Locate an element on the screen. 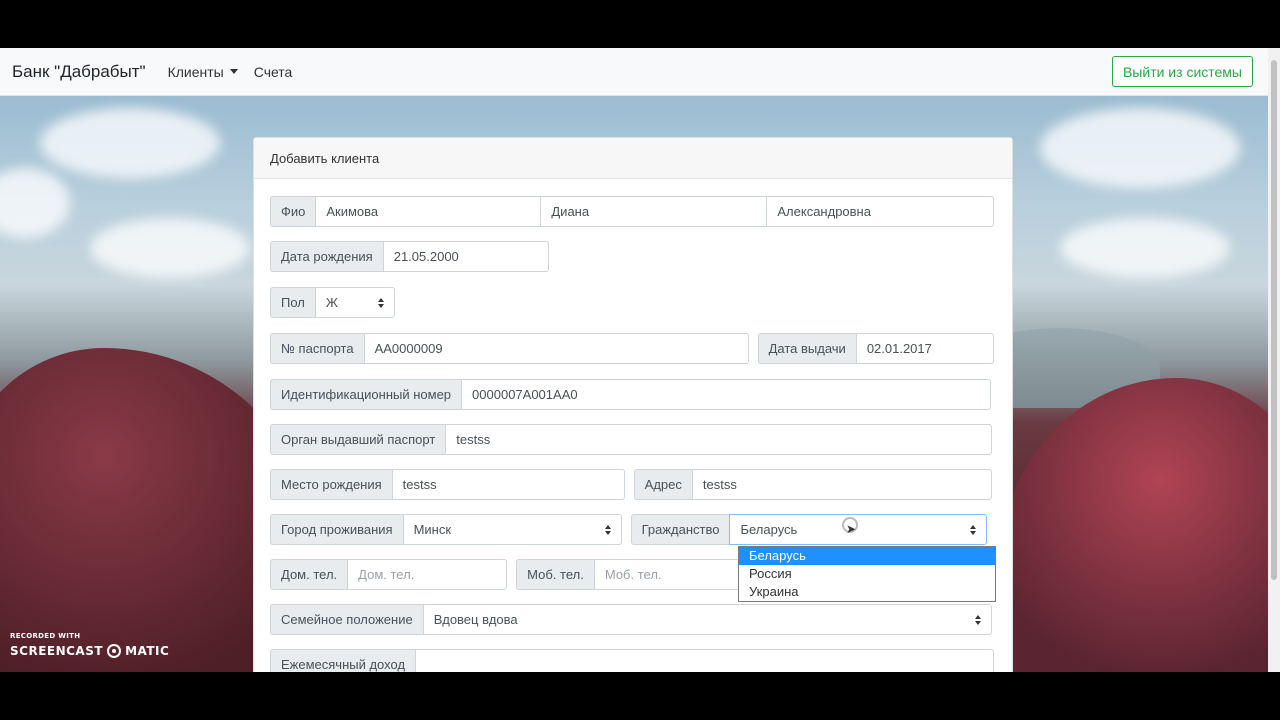  passport-label: № паспорта is located at coordinates (317, 348).